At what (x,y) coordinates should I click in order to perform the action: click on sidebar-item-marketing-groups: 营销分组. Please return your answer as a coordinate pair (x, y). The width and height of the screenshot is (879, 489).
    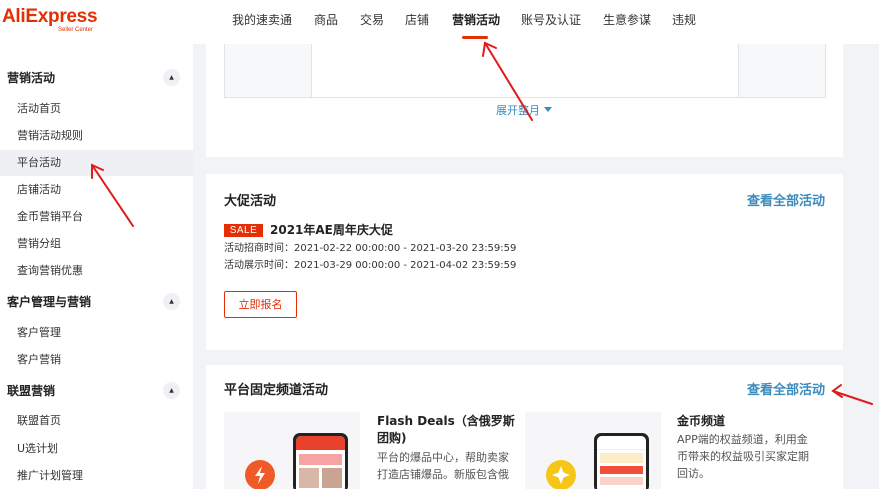
    Looking at the image, I should click on (96, 244).